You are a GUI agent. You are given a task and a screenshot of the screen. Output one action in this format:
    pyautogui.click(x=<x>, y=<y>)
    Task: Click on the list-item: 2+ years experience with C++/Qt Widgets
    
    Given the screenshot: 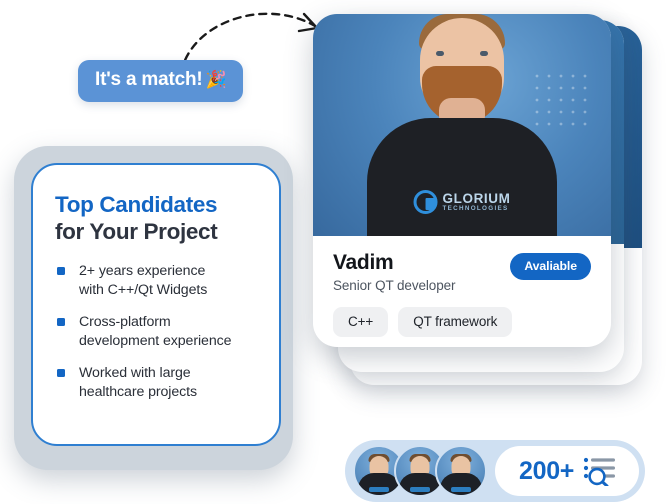 What is the action you would take?
    pyautogui.click(x=157, y=281)
    